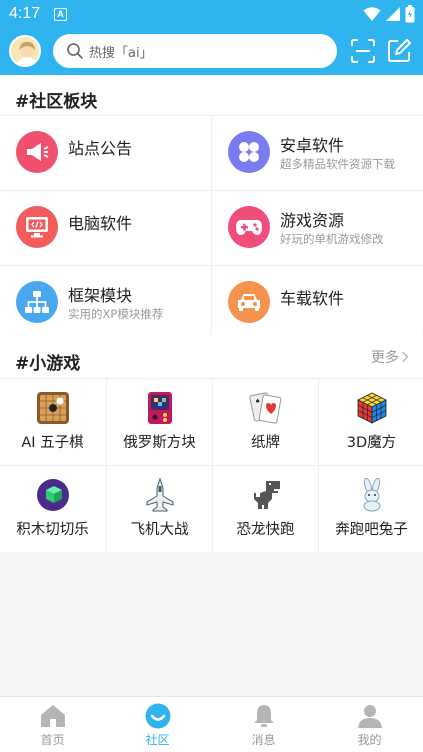 Image resolution: width=423 pixels, height=752 pixels. What do you see at coordinates (312, 145) in the screenshot?
I see `board-item-title: 安卓软件` at bounding box center [312, 145].